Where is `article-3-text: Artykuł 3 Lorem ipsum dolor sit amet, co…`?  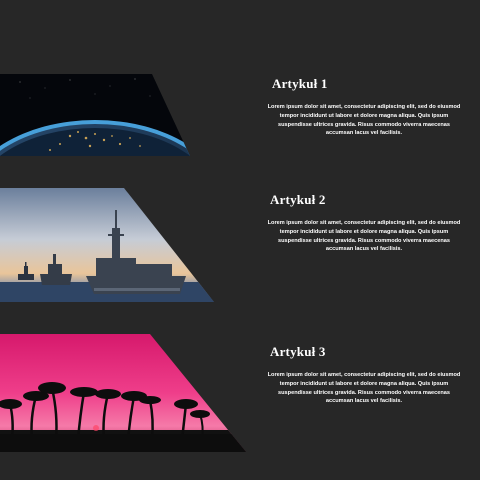 article-3-text: Artykuł 3 Lorem ipsum dolor sit amet, co… is located at coordinates (364, 375).